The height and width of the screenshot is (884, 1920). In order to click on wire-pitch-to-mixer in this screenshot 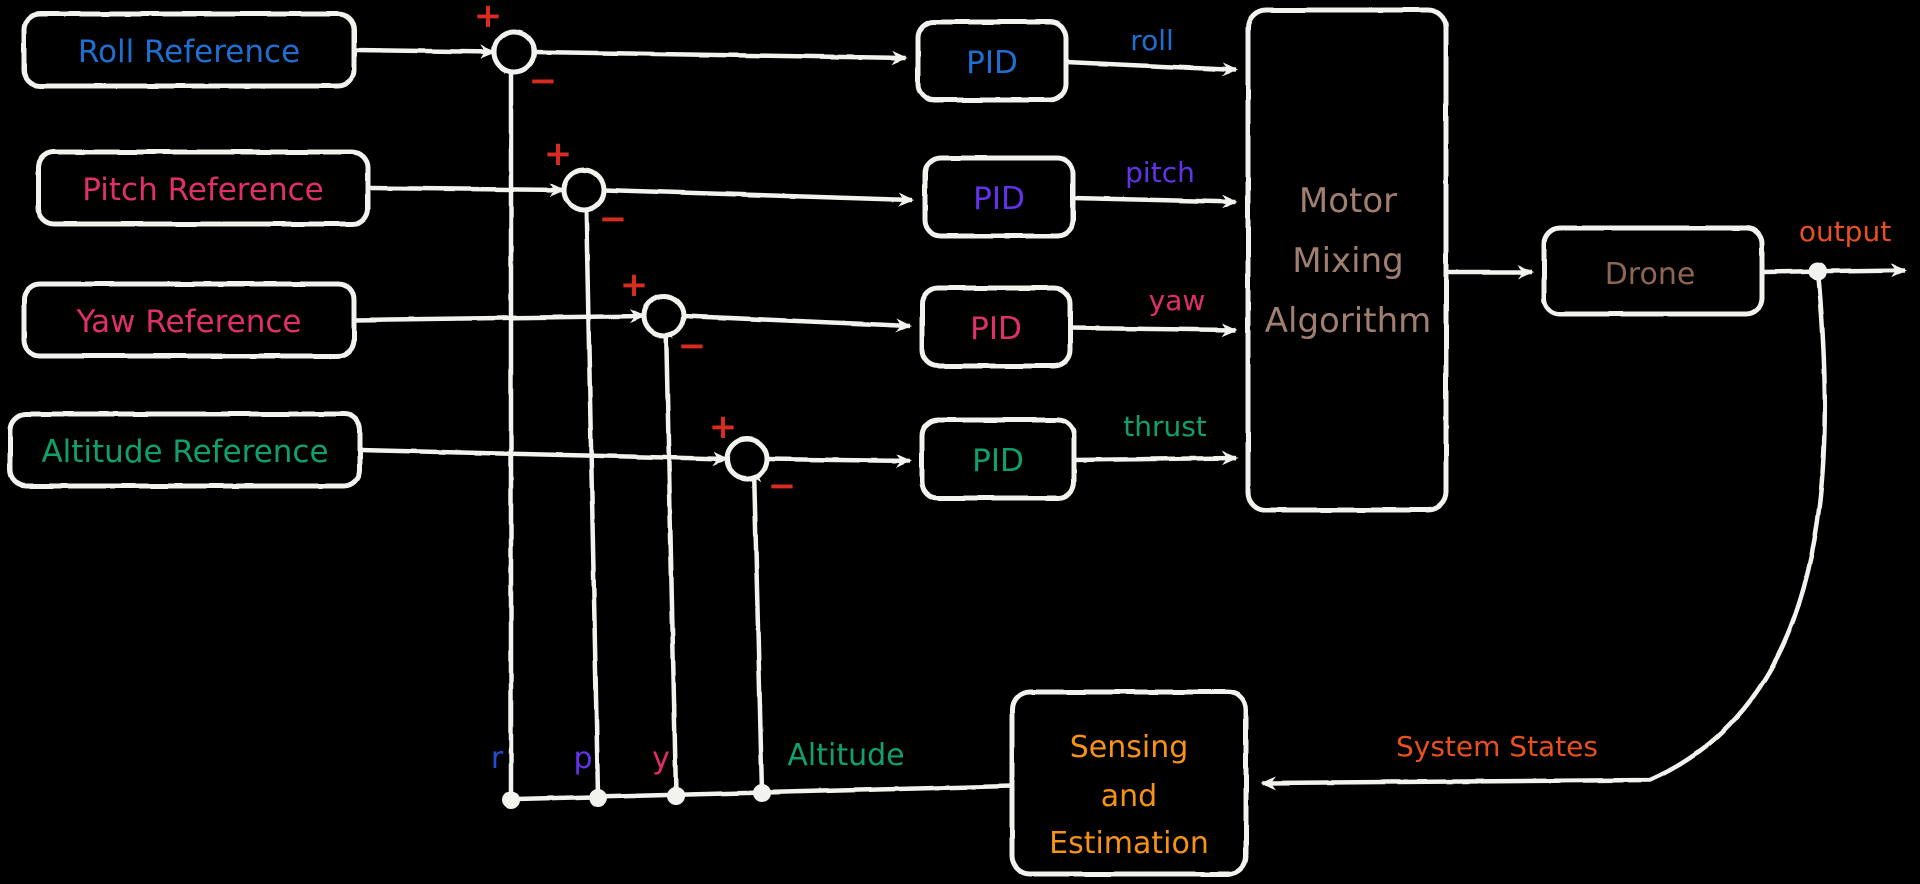, I will do `click(1155, 201)`.